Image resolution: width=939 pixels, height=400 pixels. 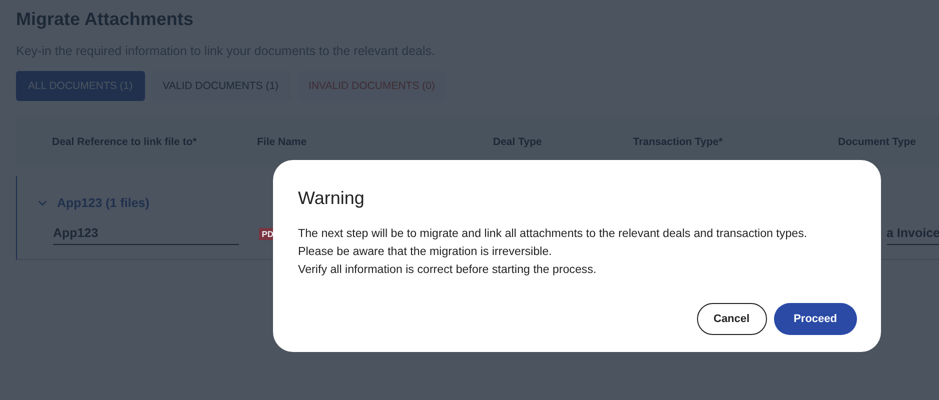 What do you see at coordinates (448, 270) in the screenshot?
I see `dialog-message: Verify all information is correct before starting the process.` at bounding box center [448, 270].